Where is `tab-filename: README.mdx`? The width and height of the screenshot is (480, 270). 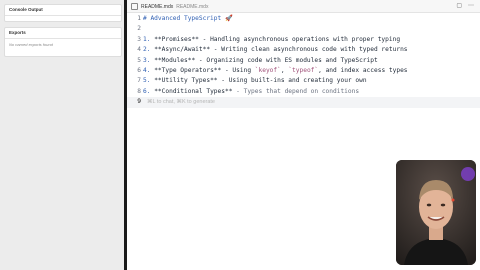
tab-filename: README.mdx is located at coordinates (157, 6).